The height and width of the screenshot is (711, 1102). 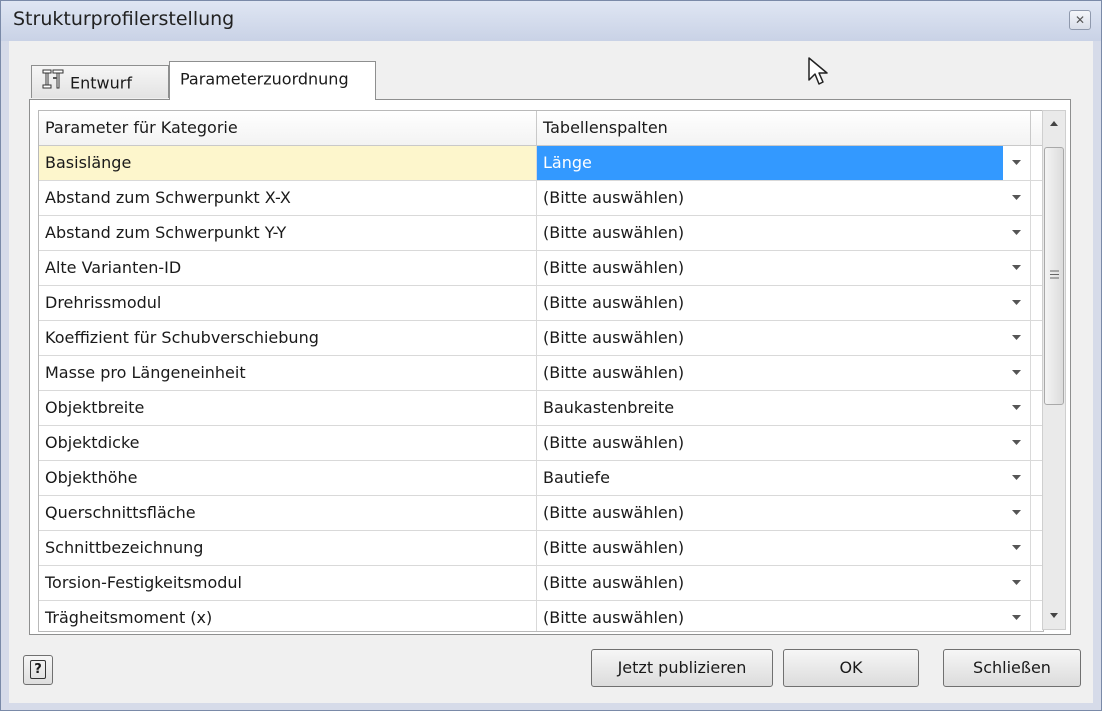 What do you see at coordinates (1054, 616) in the screenshot?
I see `scroll-down-button` at bounding box center [1054, 616].